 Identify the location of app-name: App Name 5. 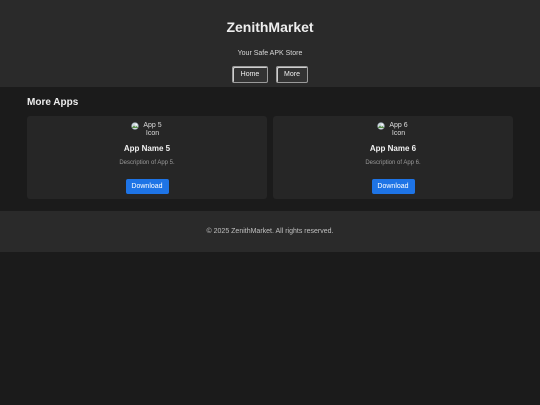
(147, 148).